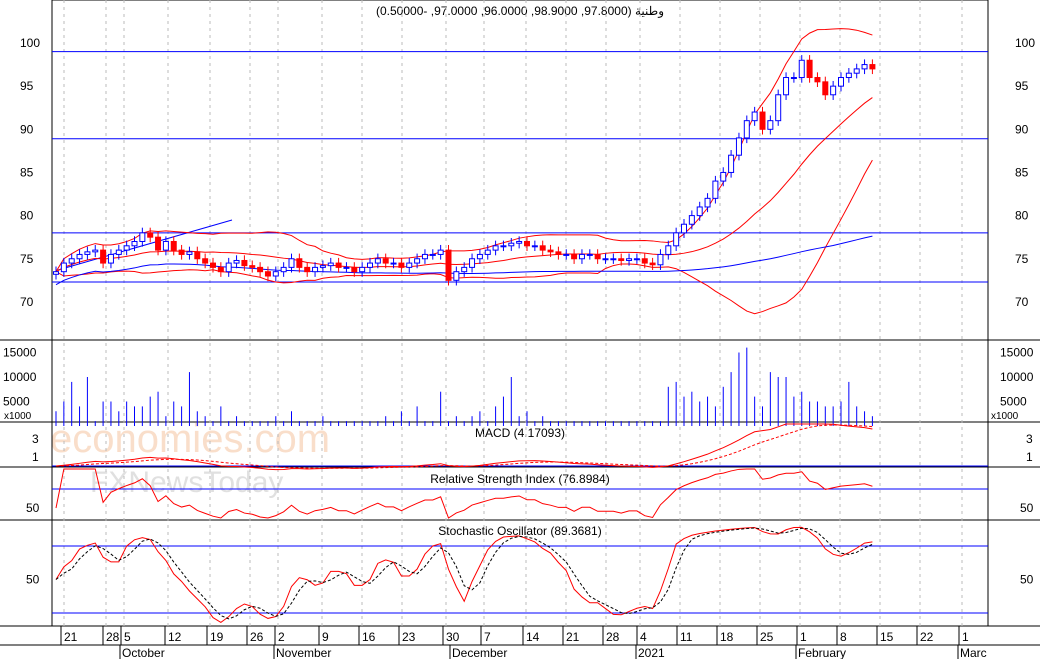 The image size is (1040, 659). Describe the element at coordinates (27, 172) in the screenshot. I see `price-tick-left: 85` at that location.